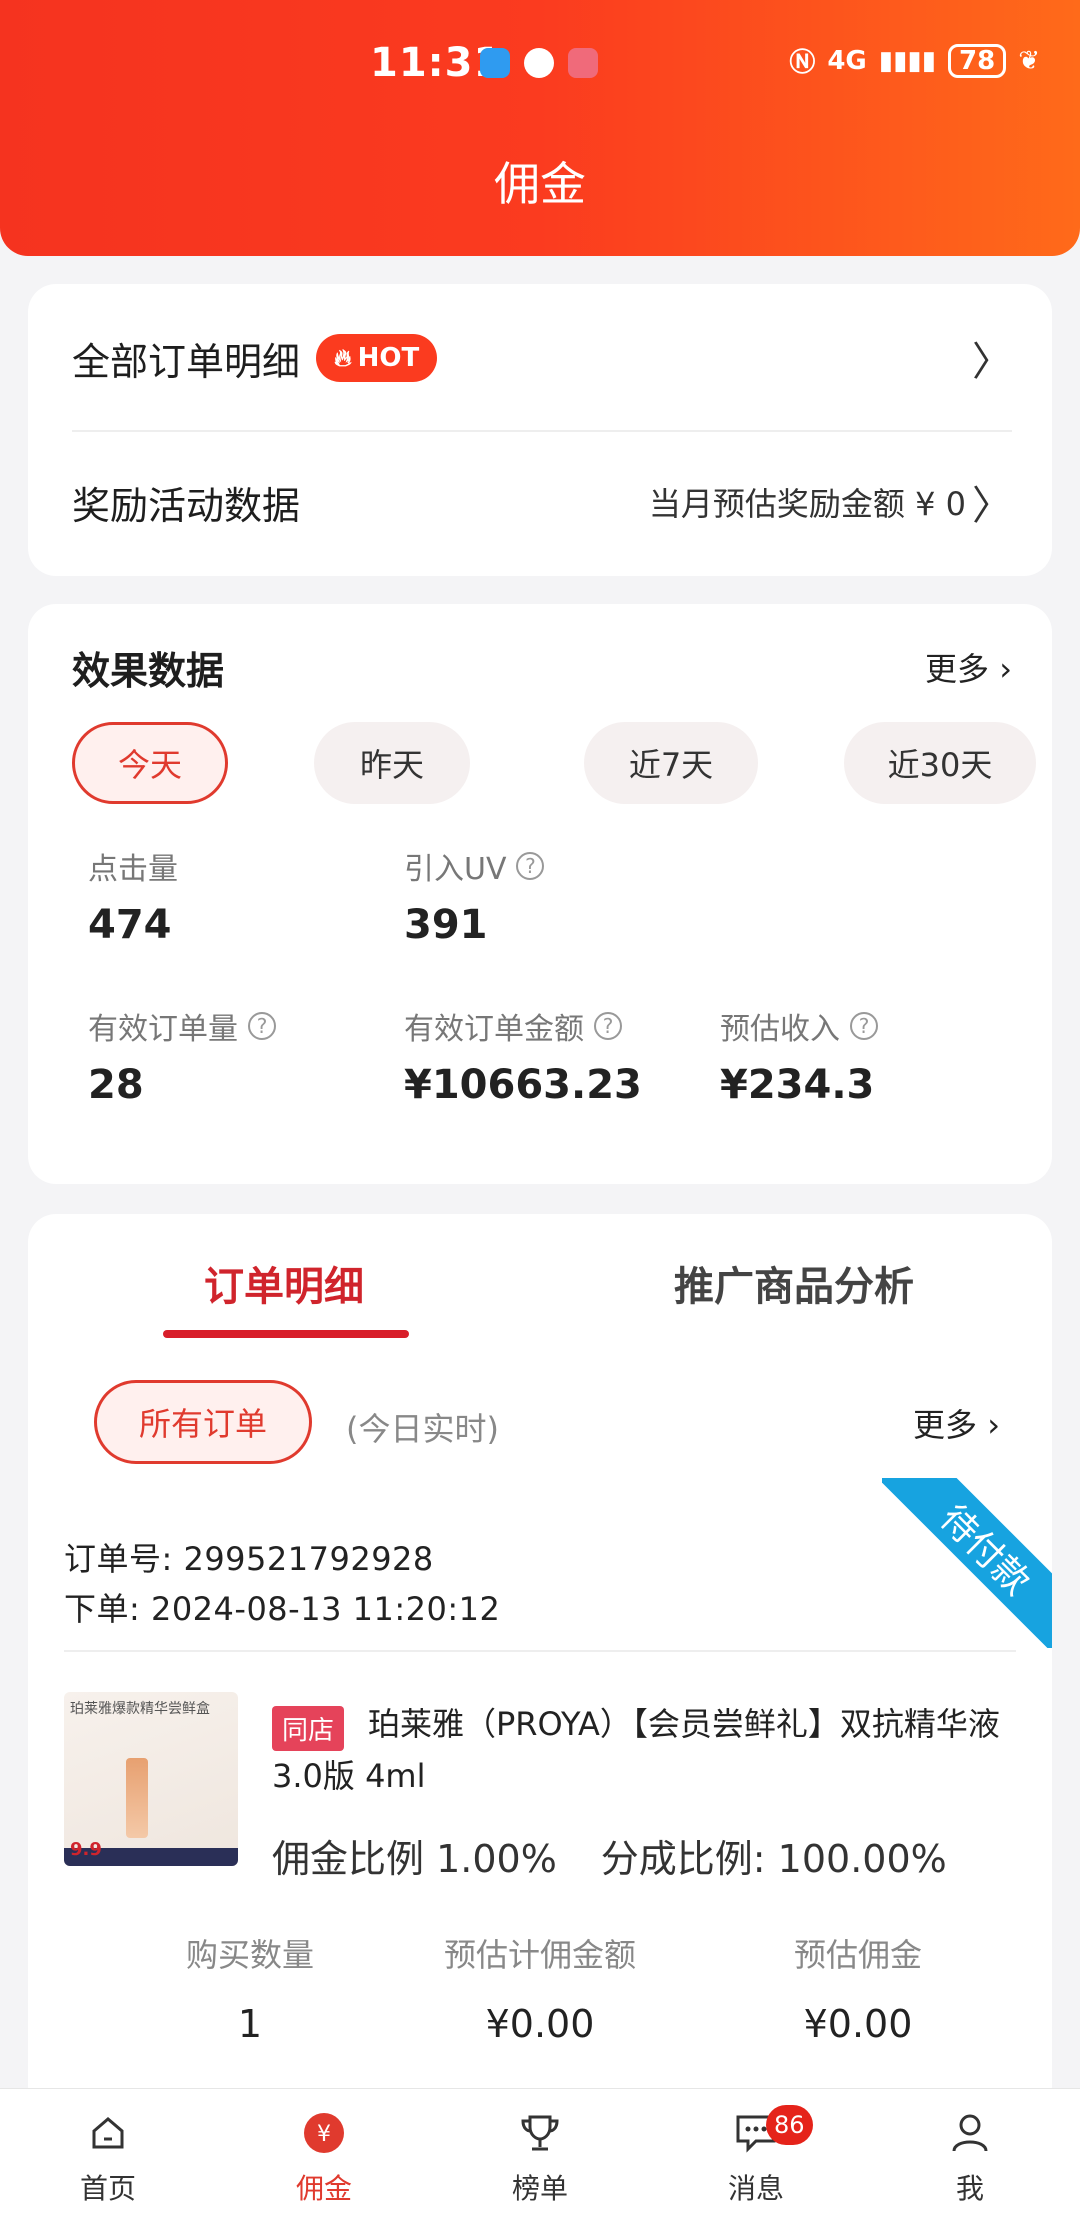 This screenshot has height=2228, width=1080. Describe the element at coordinates (422, 1429) in the screenshot. I see `realtime-hint: (今日实时)` at that location.